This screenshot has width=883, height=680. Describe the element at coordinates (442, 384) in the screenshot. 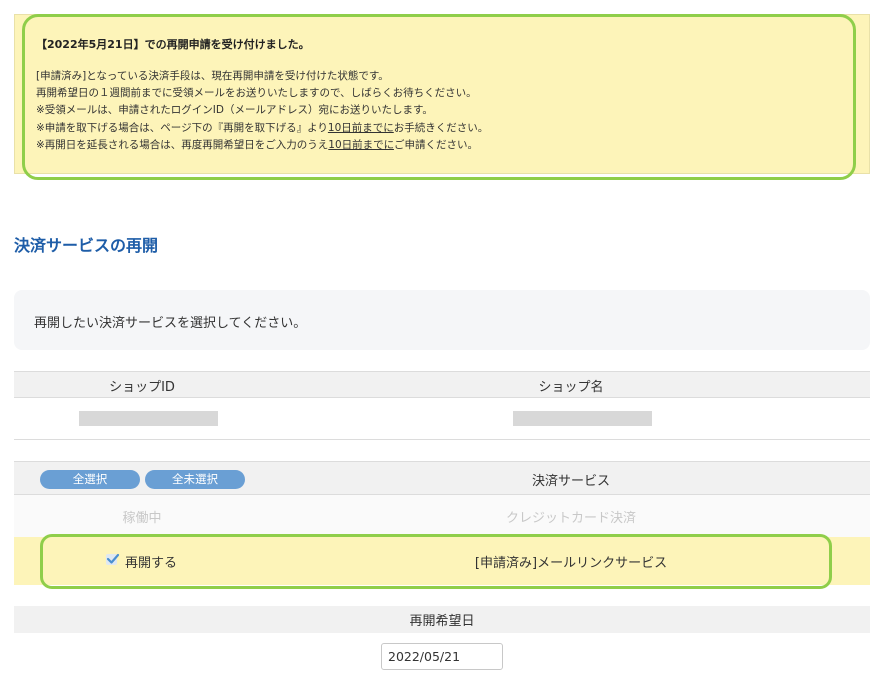

I see `shop-table-header: ショップID ショップ名` at that location.